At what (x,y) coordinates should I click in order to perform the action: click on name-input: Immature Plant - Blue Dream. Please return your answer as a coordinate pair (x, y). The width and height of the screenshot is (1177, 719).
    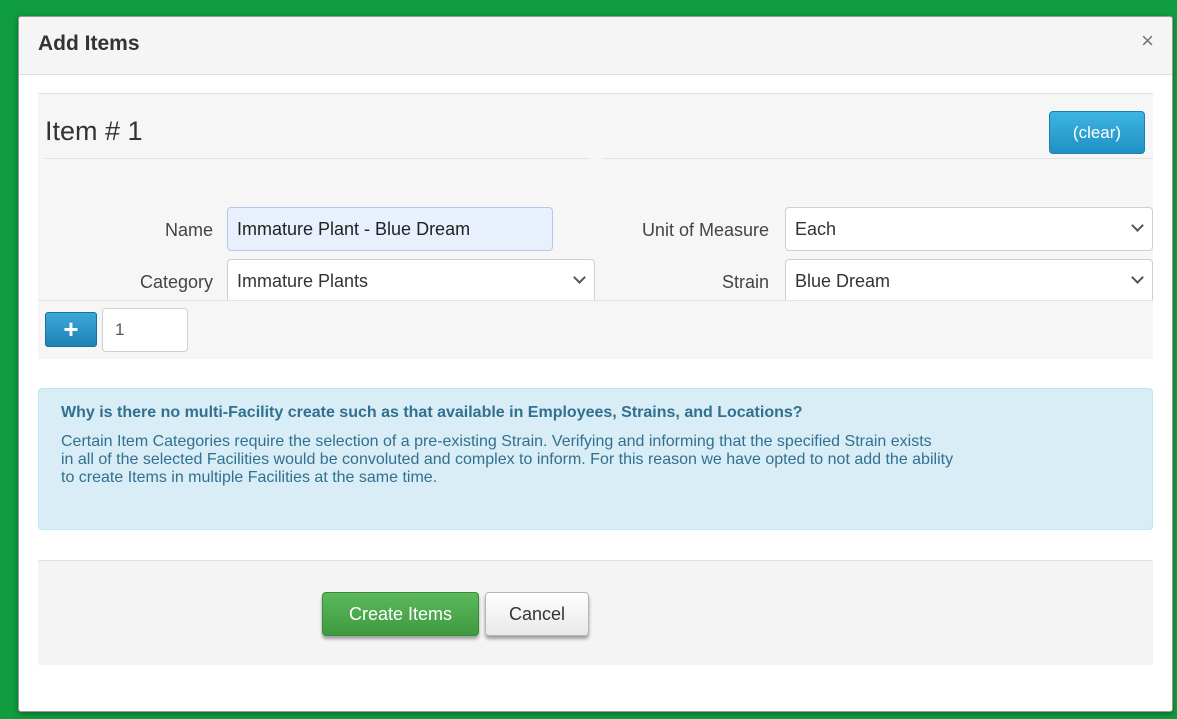
    Looking at the image, I should click on (390, 229).